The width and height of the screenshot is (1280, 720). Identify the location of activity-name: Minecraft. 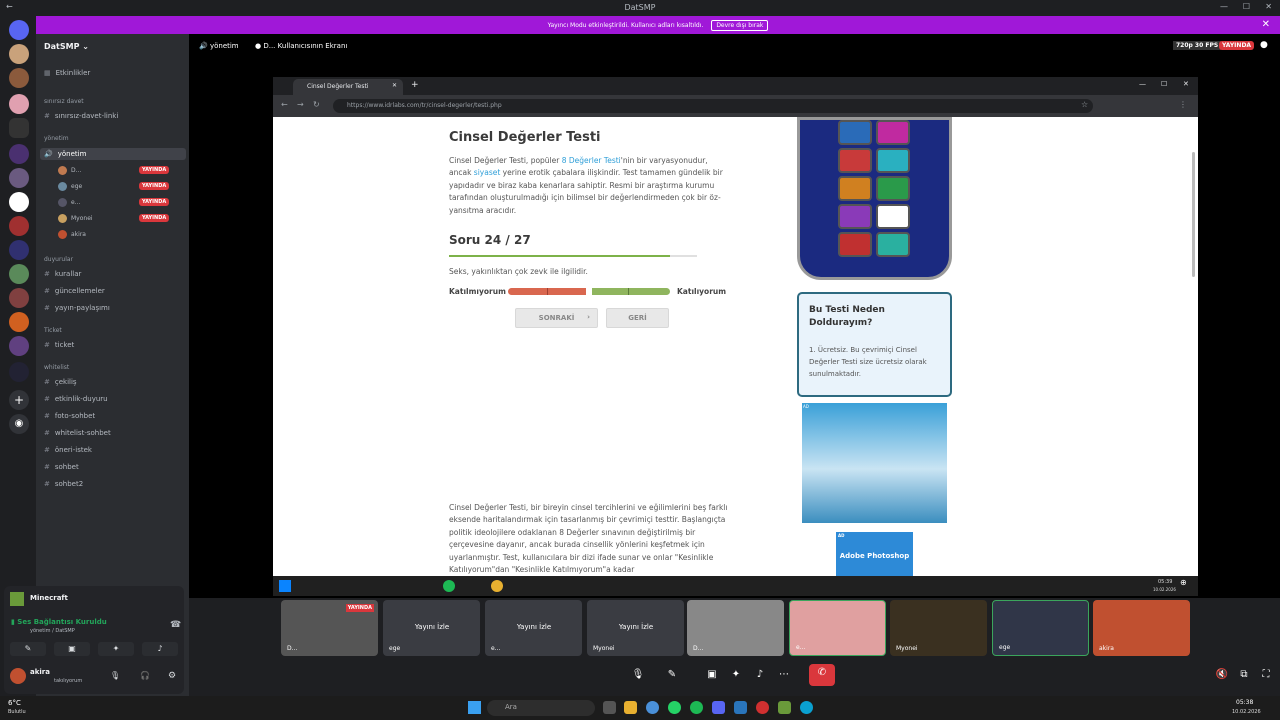
(49, 598).